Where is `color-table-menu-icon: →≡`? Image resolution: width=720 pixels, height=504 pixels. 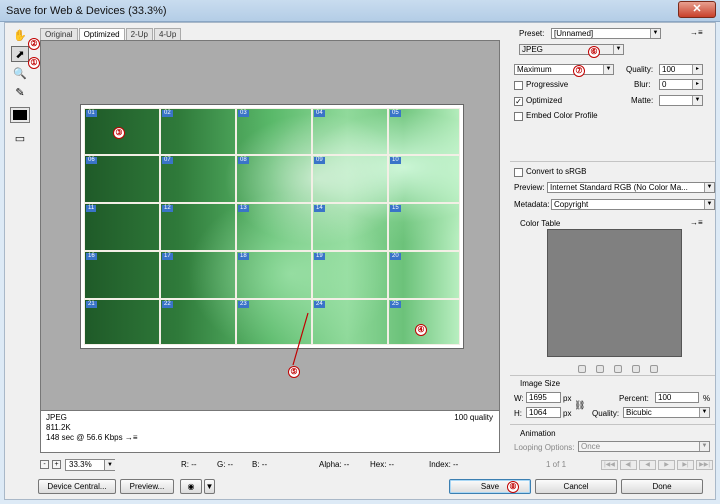
color-table-menu-icon: →≡ is located at coordinates (696, 223).